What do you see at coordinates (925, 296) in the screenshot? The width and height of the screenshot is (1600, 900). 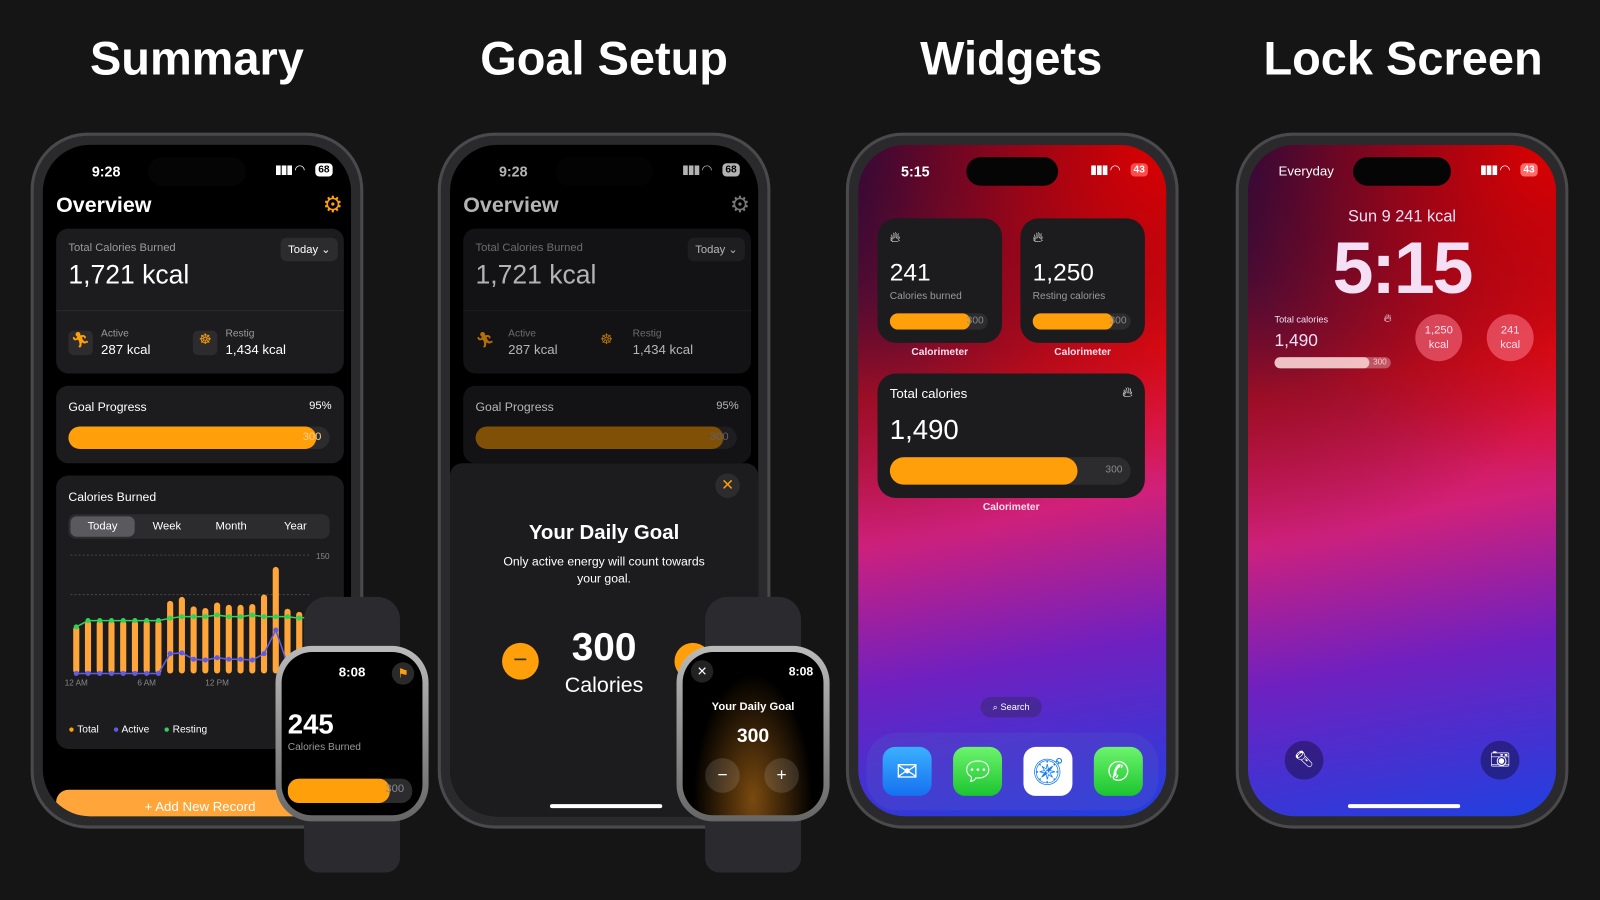 I see `widget-label: Calories burned` at bounding box center [925, 296].